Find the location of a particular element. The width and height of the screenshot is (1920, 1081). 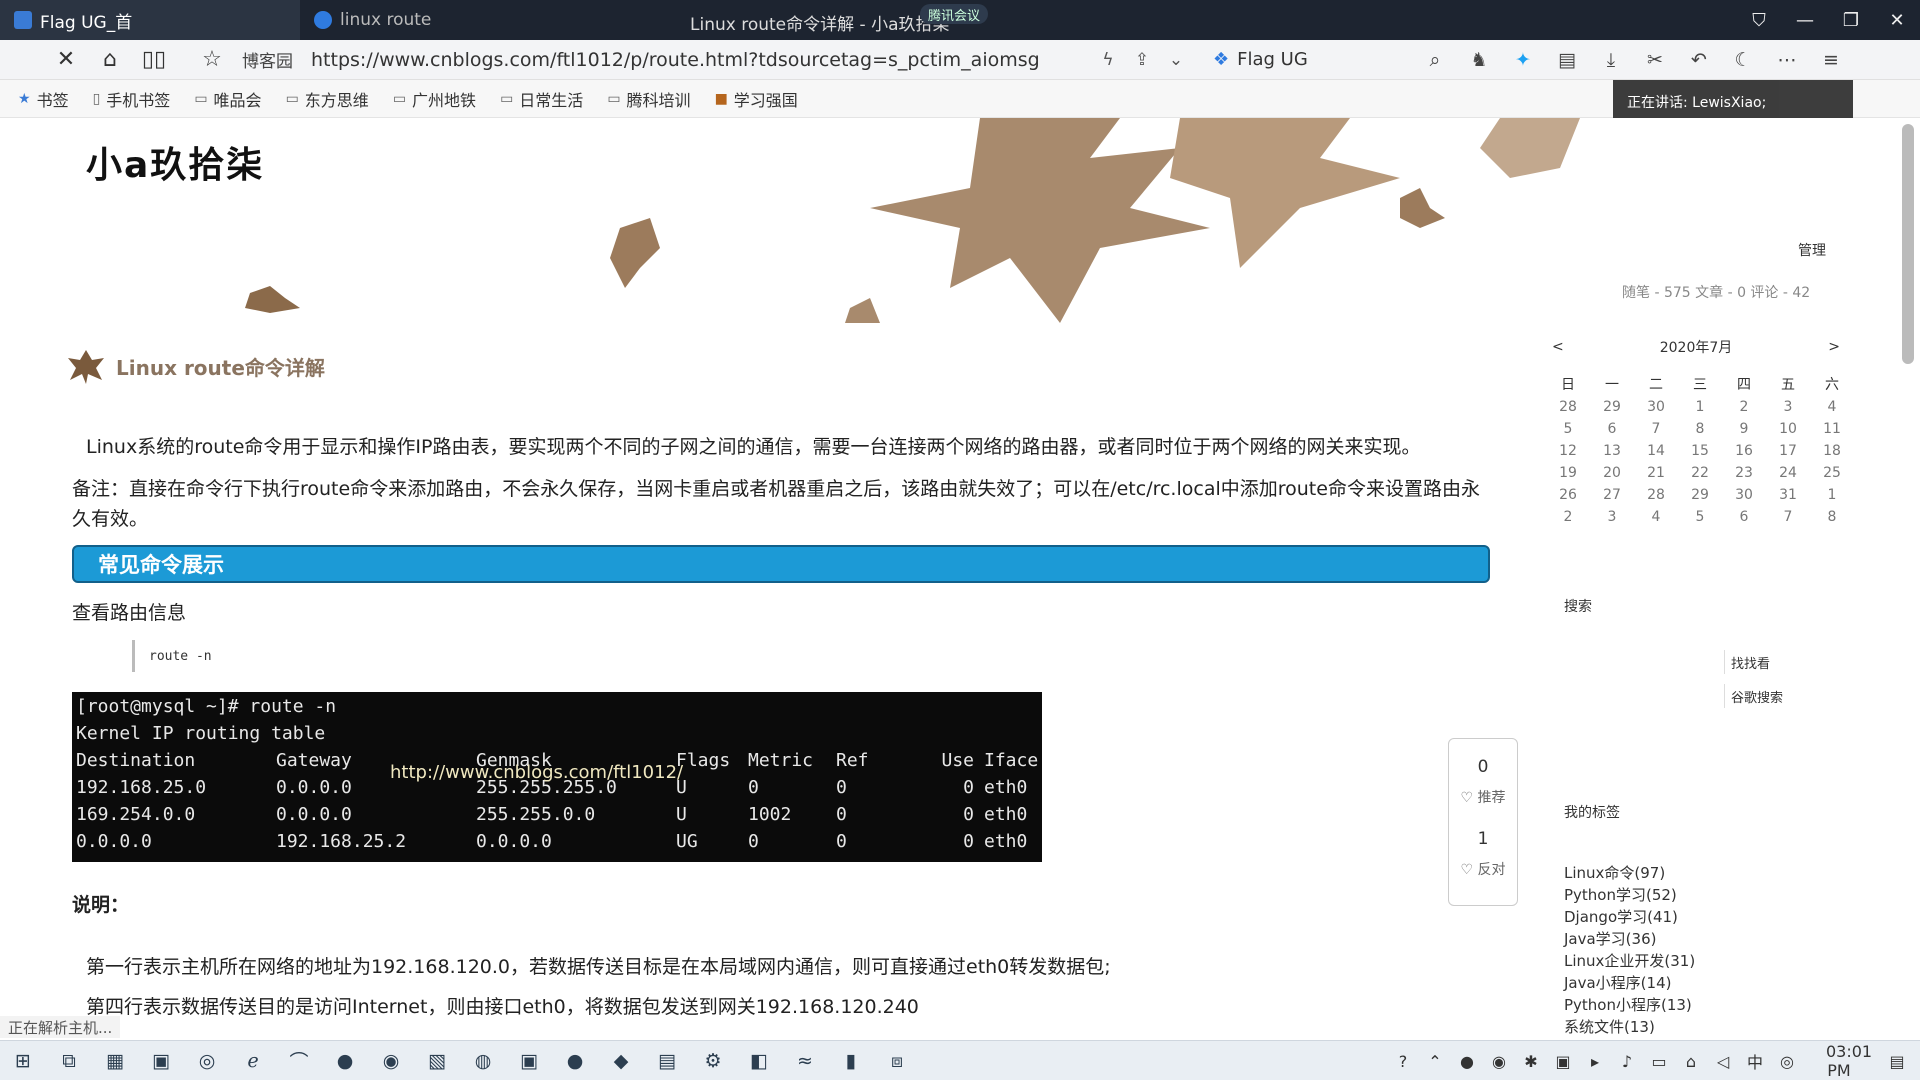

bookmark-item: ▭ 日常生活 is located at coordinates (541, 99).